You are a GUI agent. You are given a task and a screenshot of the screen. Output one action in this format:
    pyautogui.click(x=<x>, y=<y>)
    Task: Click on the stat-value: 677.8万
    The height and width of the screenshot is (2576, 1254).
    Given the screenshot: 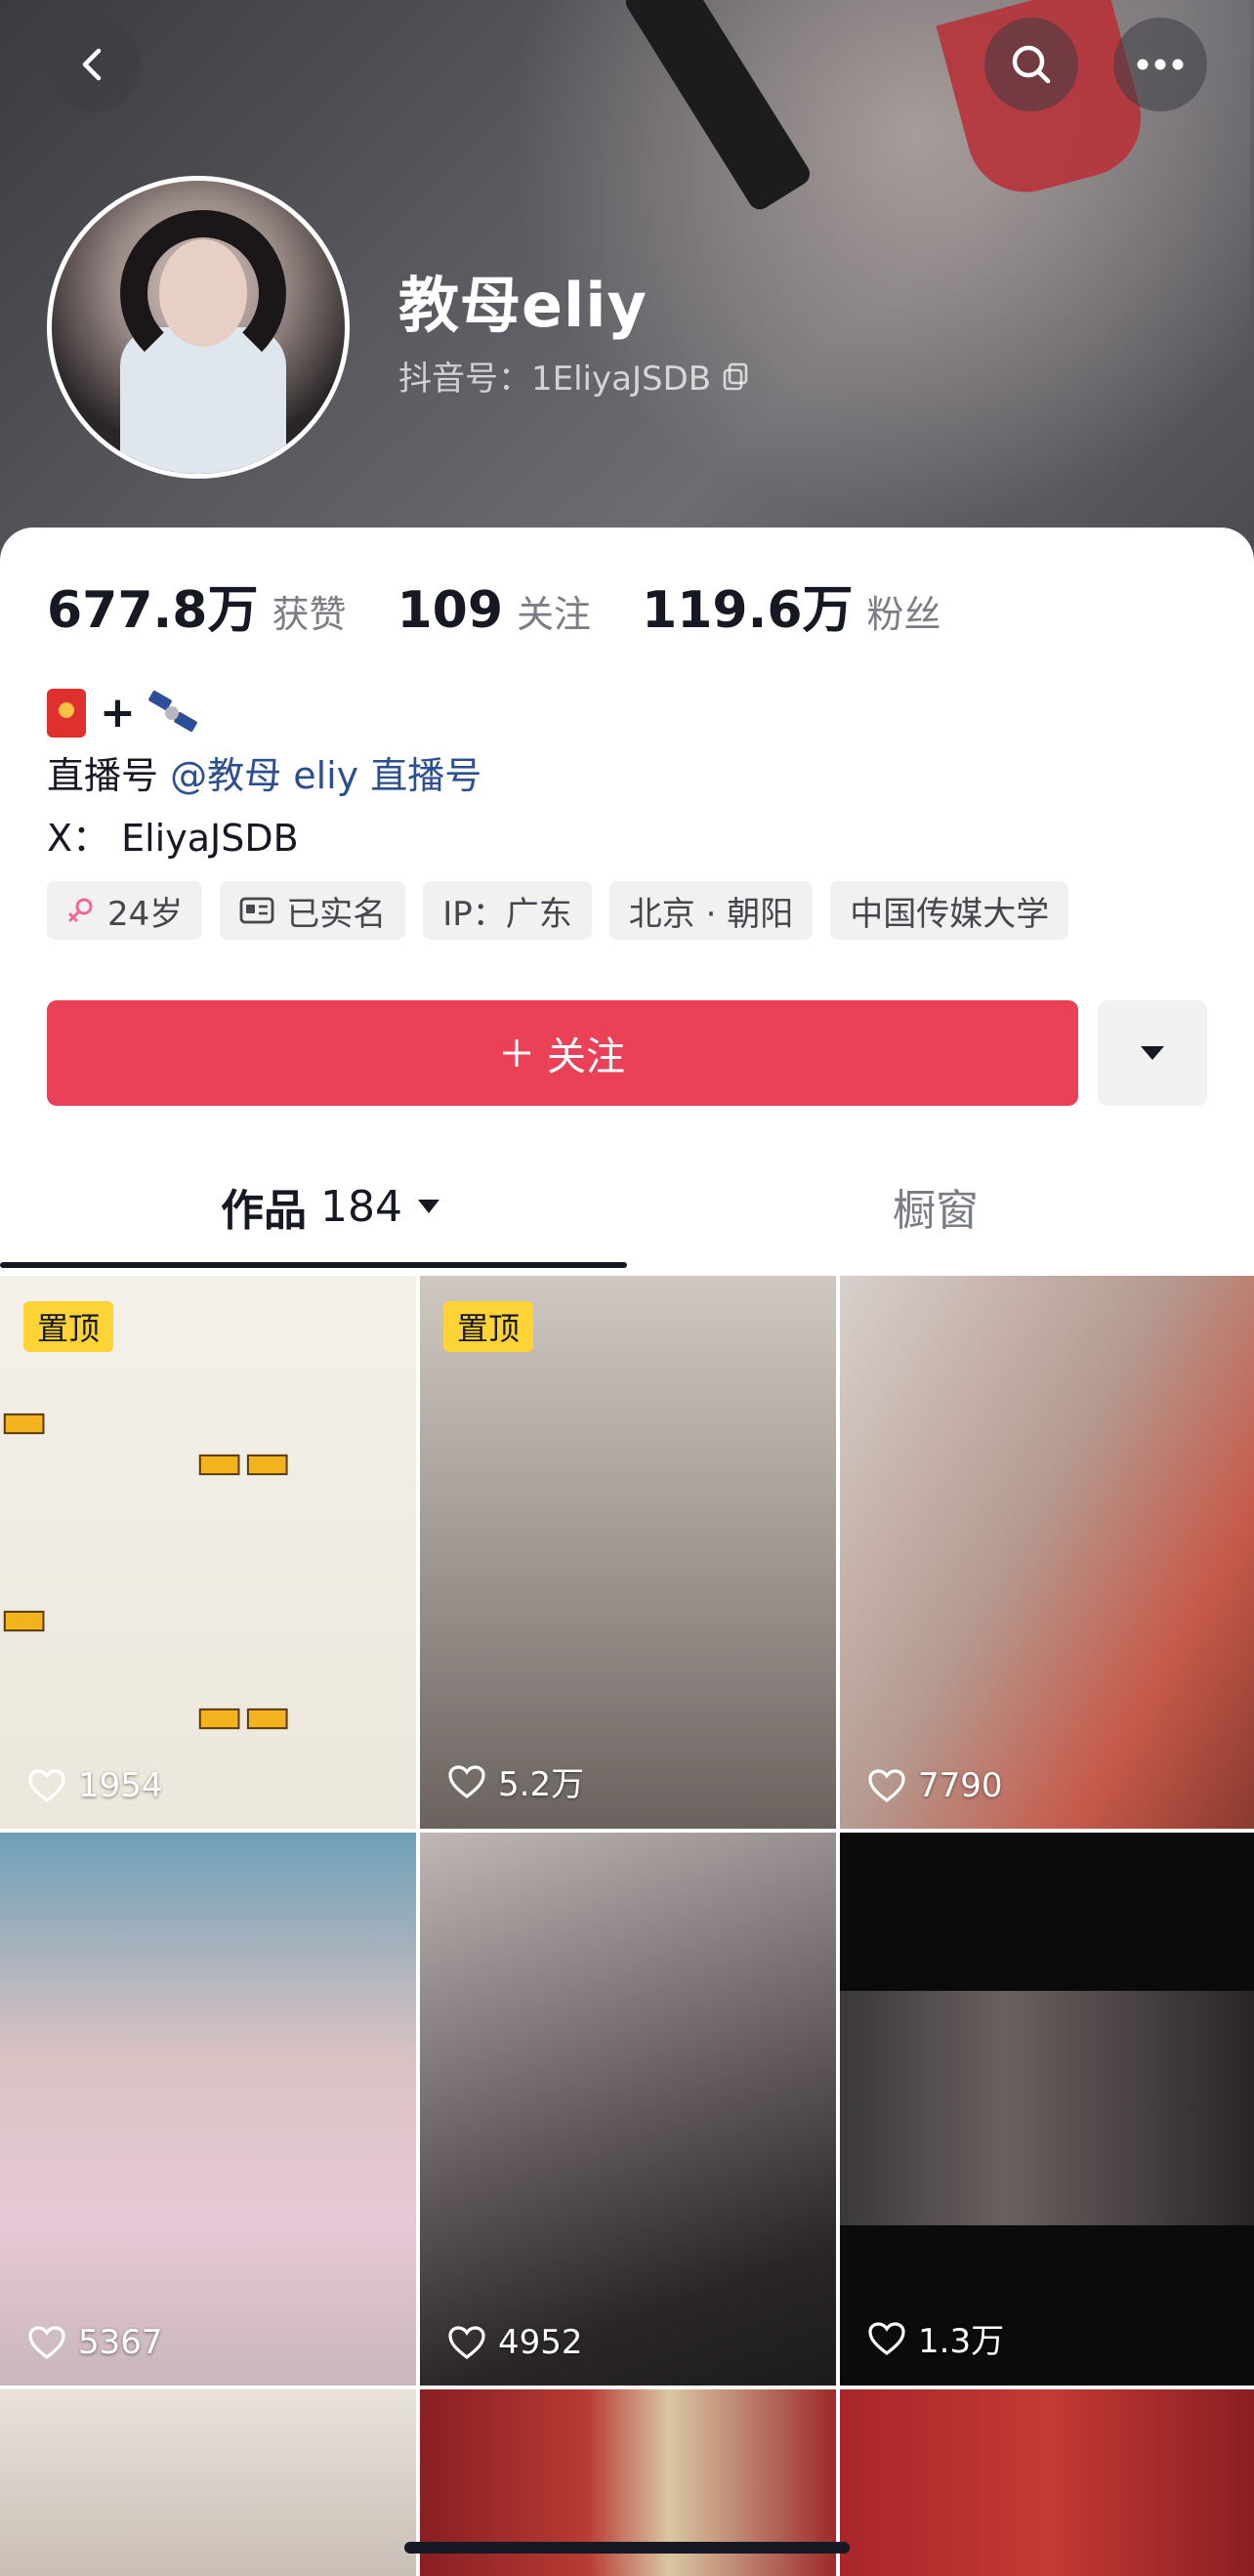 What is the action you would take?
    pyautogui.click(x=153, y=610)
    